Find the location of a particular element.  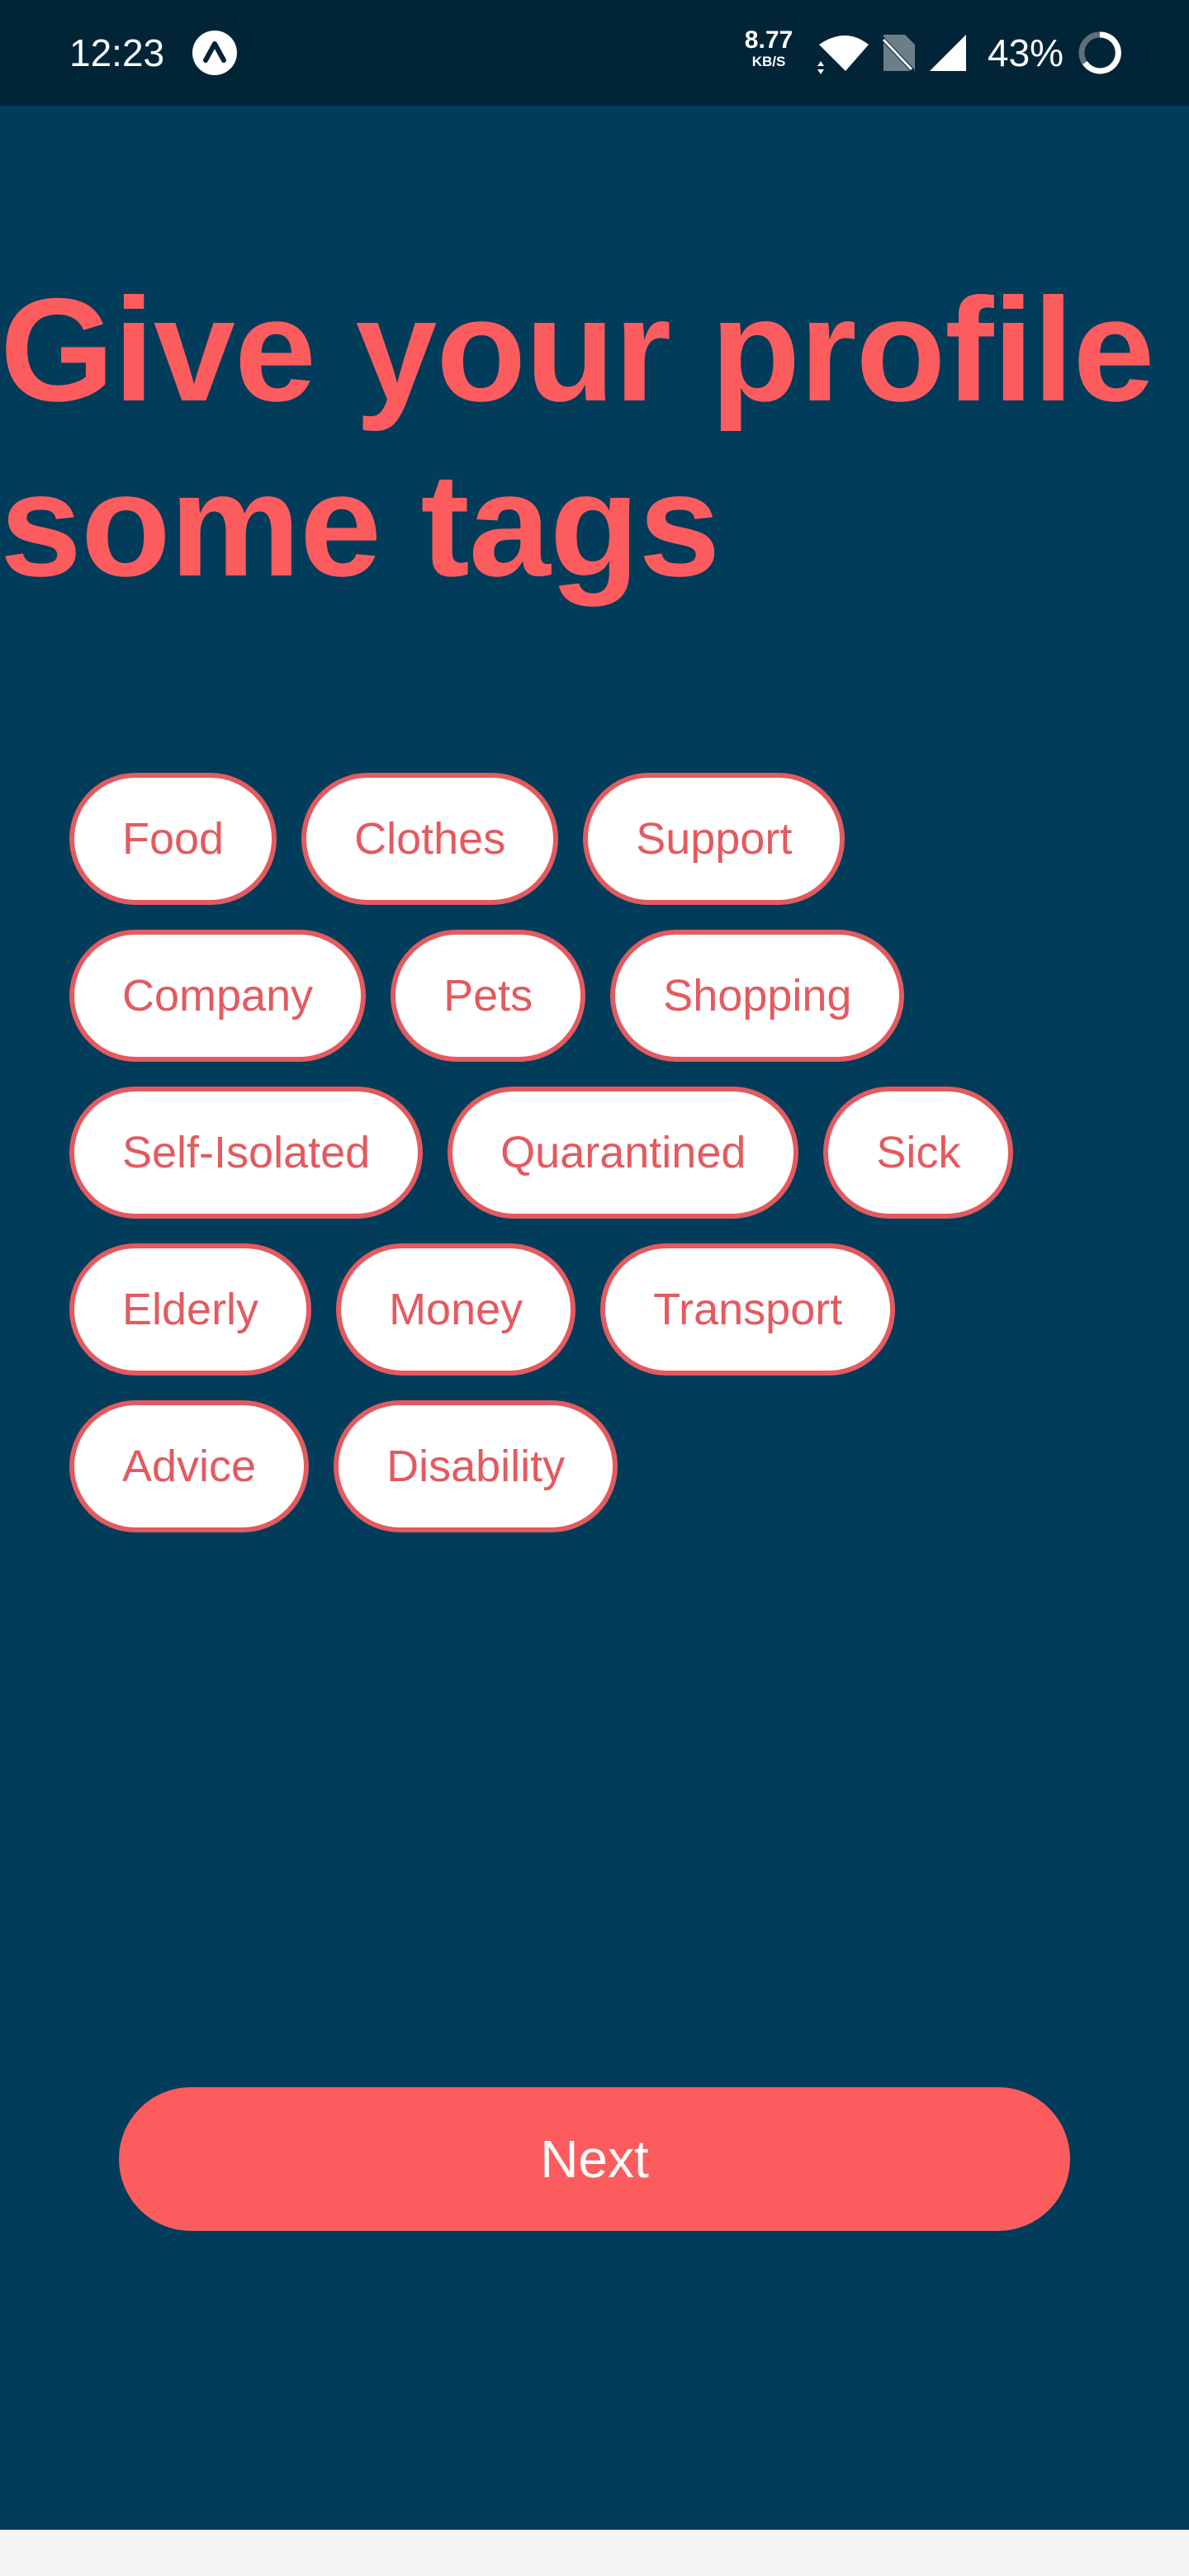

tag-advice: Advice is located at coordinates (189, 1466).